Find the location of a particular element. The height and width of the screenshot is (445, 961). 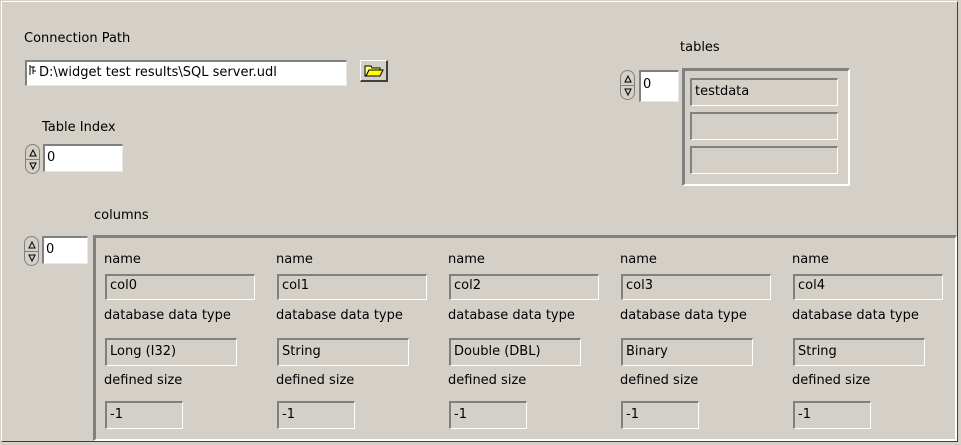

connection-path-input: D:\widget test results\SQL server.udl is located at coordinates (186, 73).